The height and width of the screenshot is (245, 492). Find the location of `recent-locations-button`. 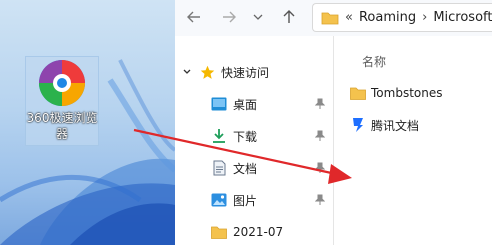

recent-locations-button is located at coordinates (258, 17).